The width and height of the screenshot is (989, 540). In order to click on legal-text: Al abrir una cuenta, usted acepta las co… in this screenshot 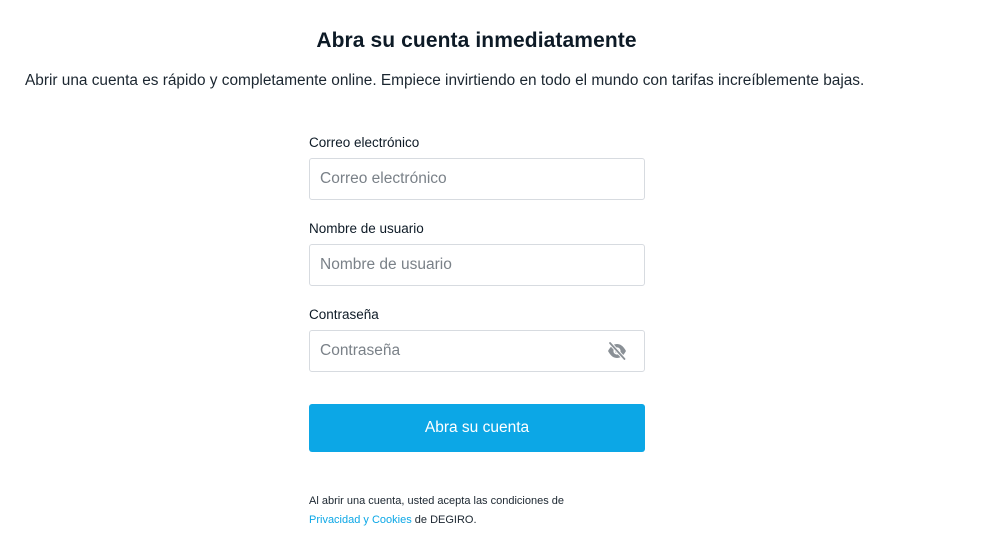, I will do `click(436, 501)`.